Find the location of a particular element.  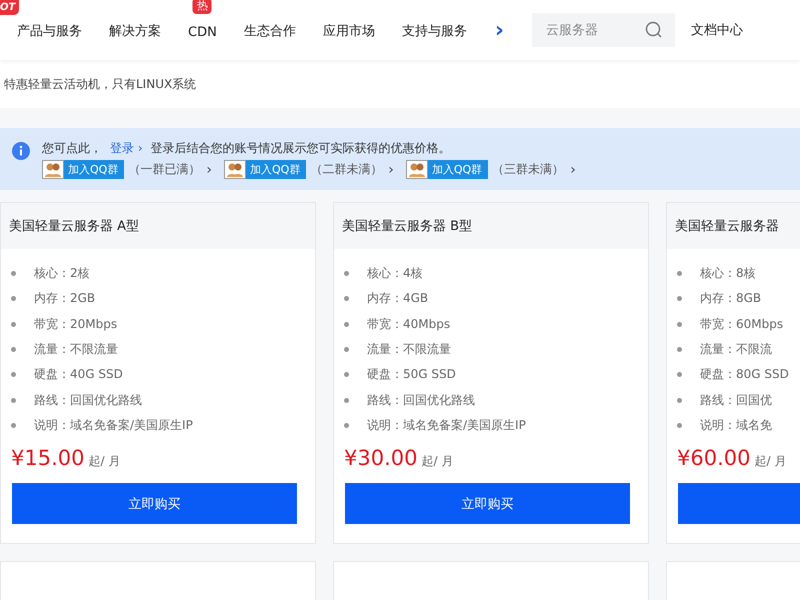

group-status: （三群未满） is located at coordinates (528, 169).